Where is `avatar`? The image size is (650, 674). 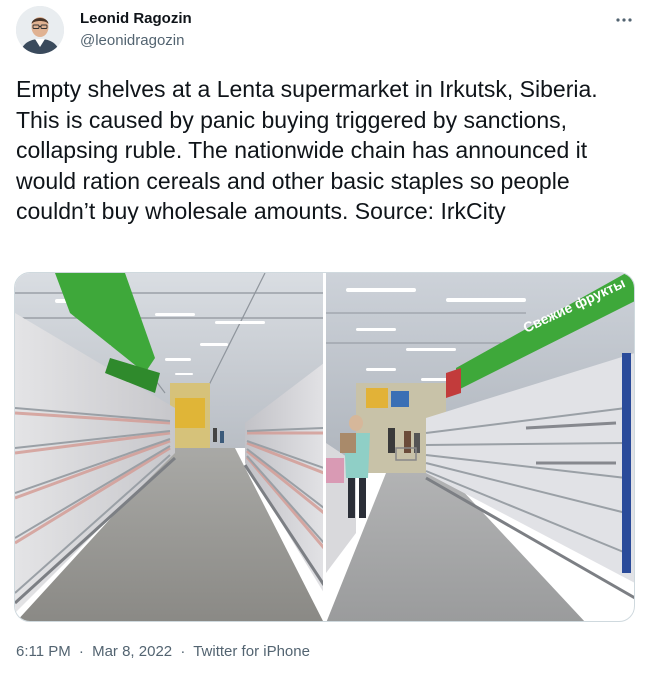 avatar is located at coordinates (40, 30).